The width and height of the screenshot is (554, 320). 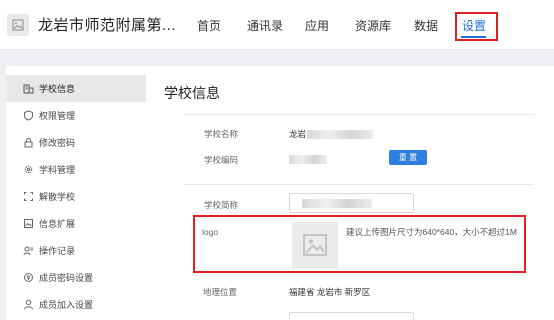 What do you see at coordinates (57, 251) in the screenshot?
I see `sidebar-item-label: 操作记录` at bounding box center [57, 251].